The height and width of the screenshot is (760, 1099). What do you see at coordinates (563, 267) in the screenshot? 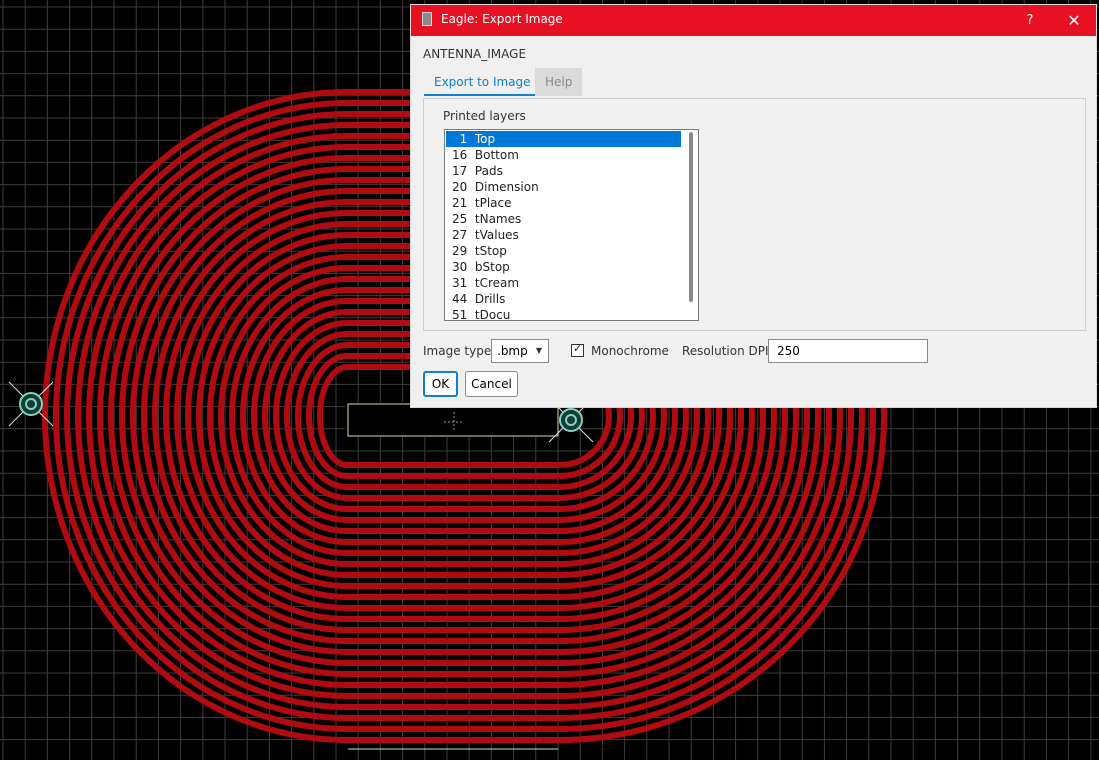
I see `layer-item-bstop: 30 bStop` at bounding box center [563, 267].